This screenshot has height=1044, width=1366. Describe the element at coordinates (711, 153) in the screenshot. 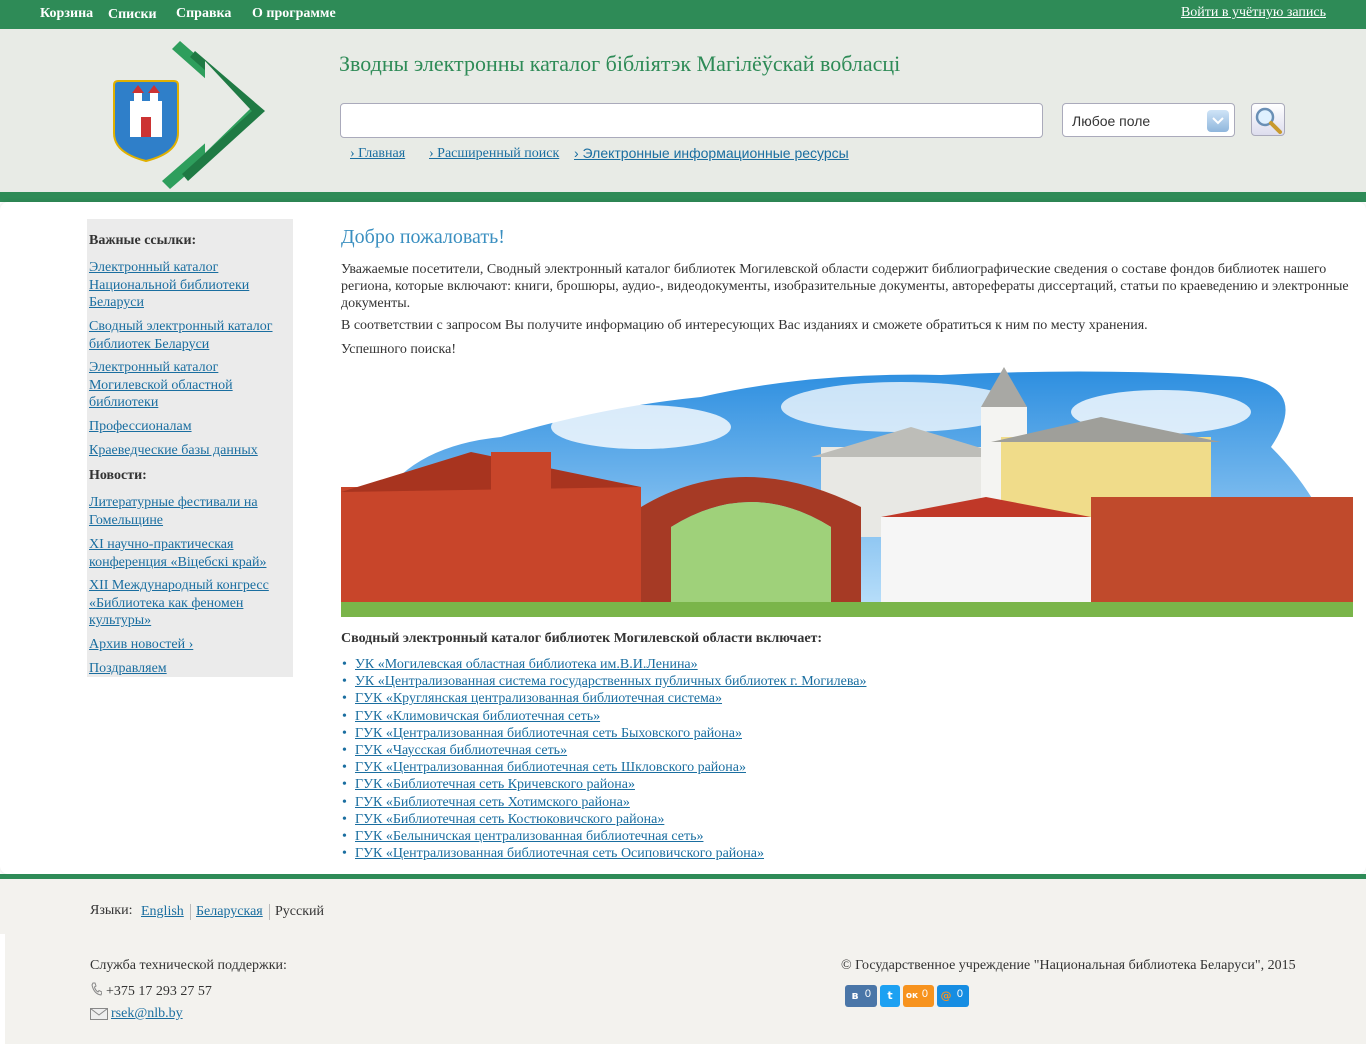

I see `nav-electronic-resources: › Электронные информационные ресурсы` at that location.